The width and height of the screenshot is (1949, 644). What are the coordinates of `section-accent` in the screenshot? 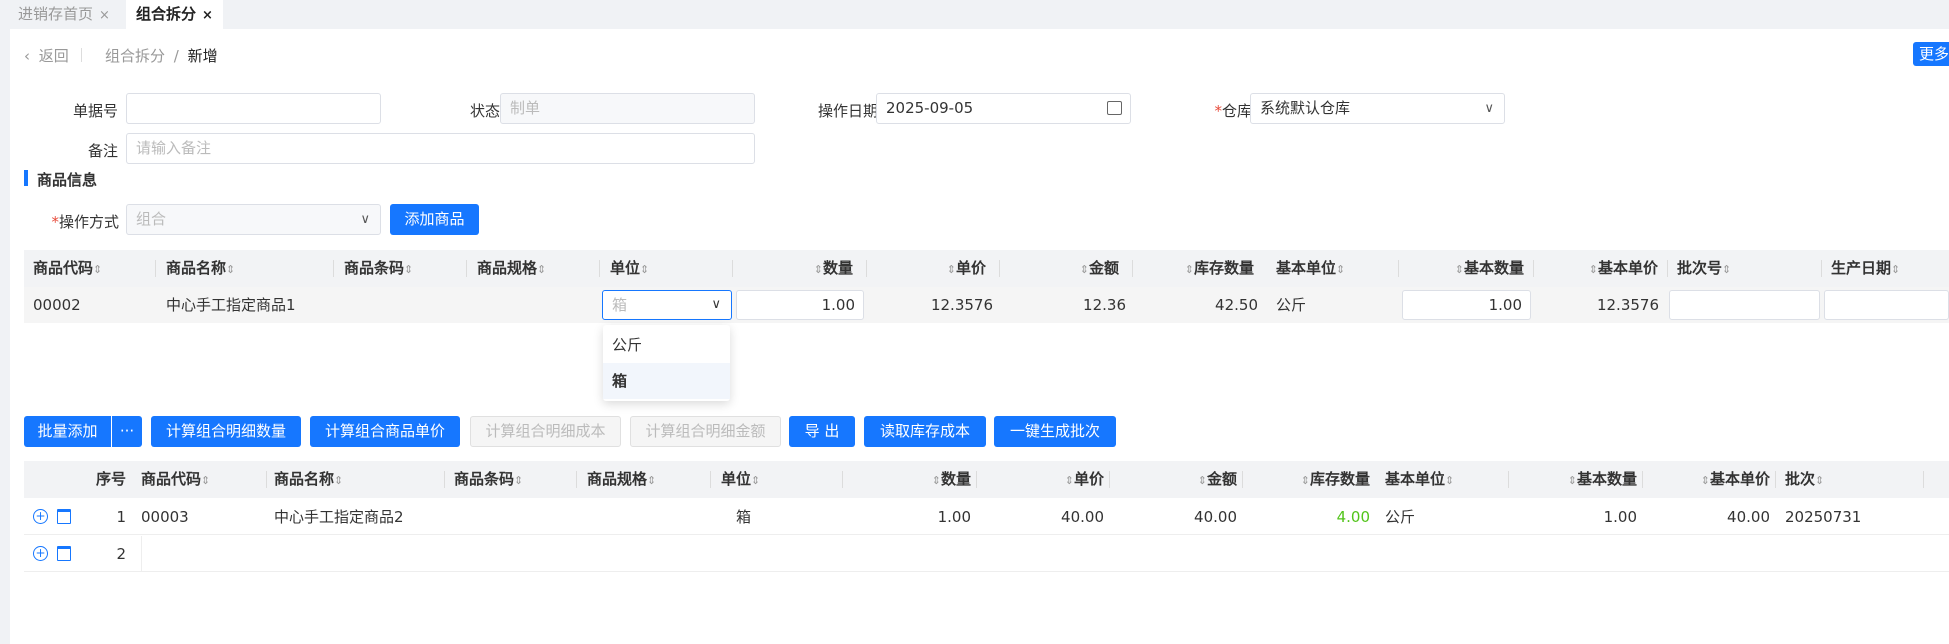 It's located at (26, 178).